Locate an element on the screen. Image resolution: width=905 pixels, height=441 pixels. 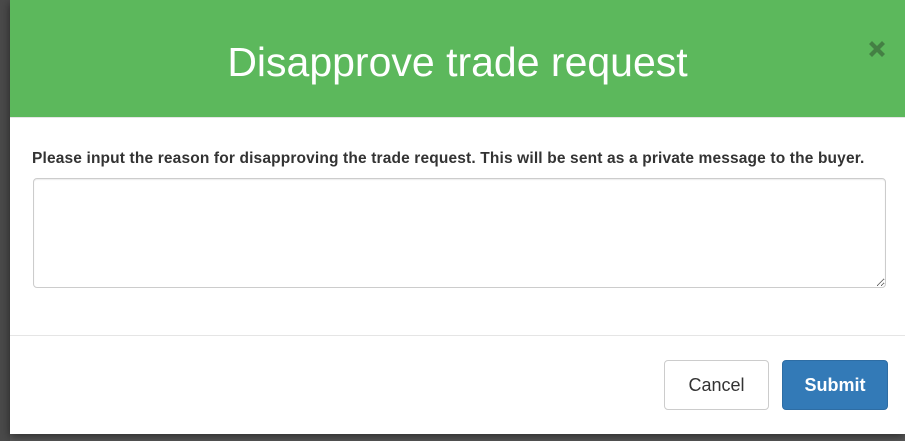
close-icon is located at coordinates (877, 49).